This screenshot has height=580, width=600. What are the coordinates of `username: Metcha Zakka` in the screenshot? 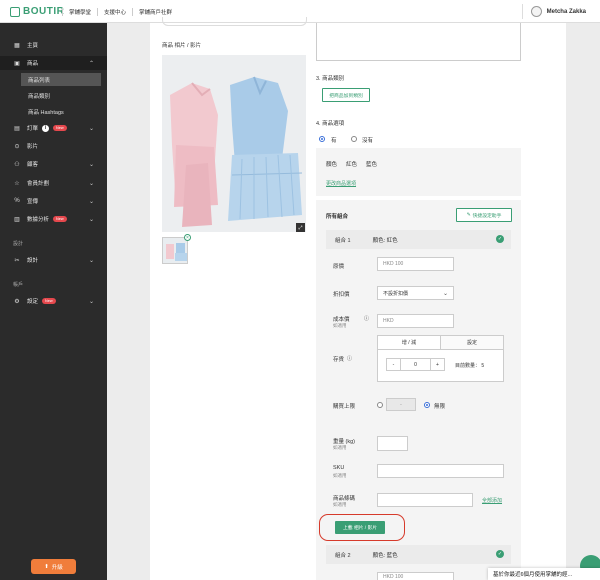 It's located at (566, 11).